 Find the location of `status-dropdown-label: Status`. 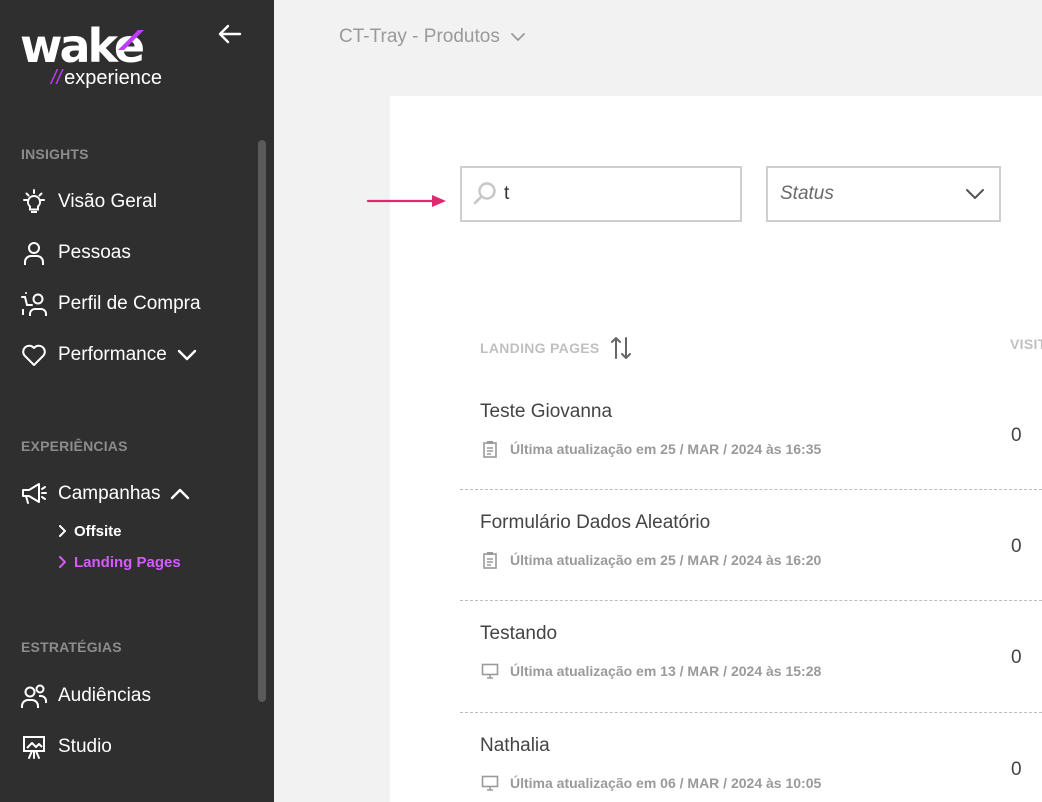

status-dropdown-label: Status is located at coordinates (807, 193).